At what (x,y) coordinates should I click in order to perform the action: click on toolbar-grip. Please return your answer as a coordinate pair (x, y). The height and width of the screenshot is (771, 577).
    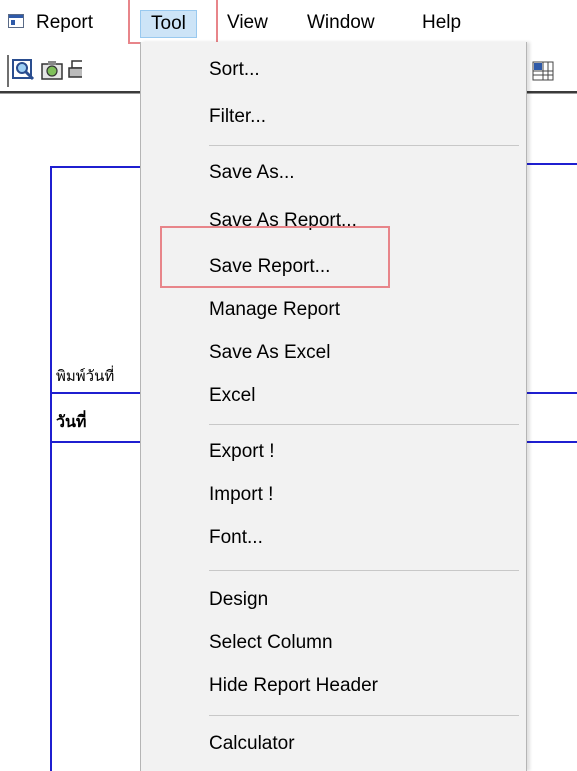
    Looking at the image, I should click on (8, 71).